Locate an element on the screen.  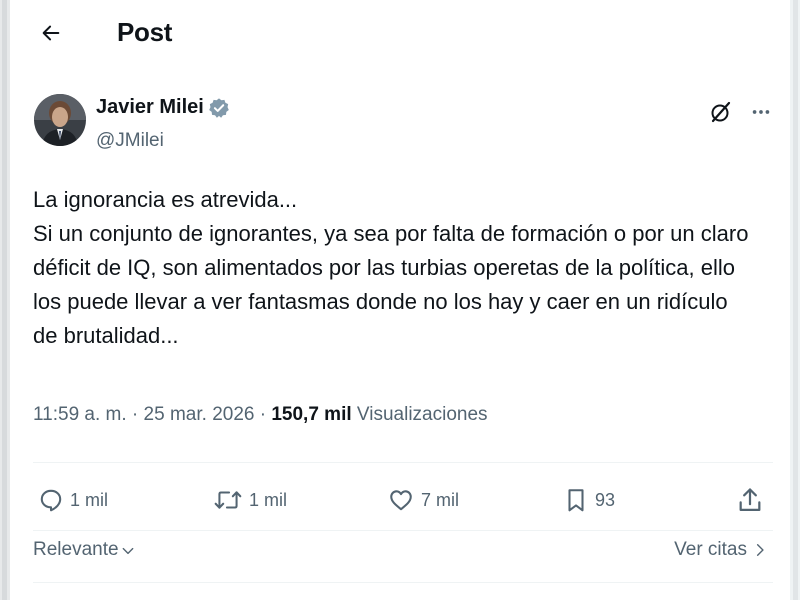
sort-replies-dropdown: Relevante is located at coordinates (84, 550).